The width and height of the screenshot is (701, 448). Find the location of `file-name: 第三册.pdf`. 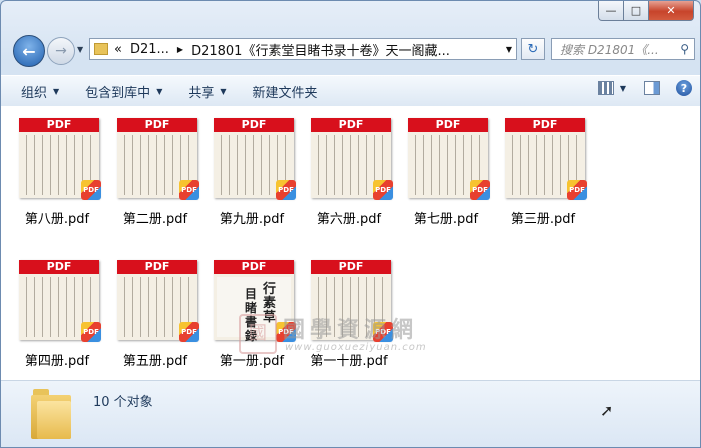

file-name: 第三册.pdf is located at coordinates (543, 219).